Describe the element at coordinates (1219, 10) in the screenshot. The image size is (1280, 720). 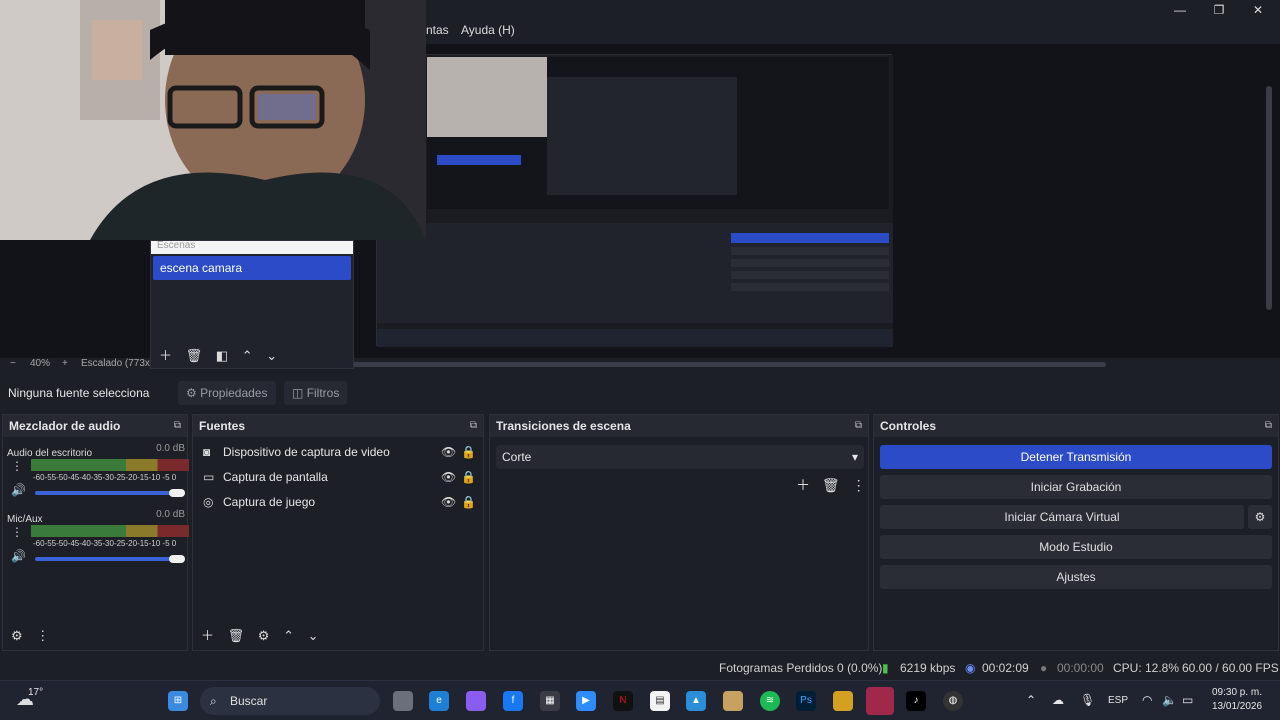
I see `maximize-button: ❐` at that location.